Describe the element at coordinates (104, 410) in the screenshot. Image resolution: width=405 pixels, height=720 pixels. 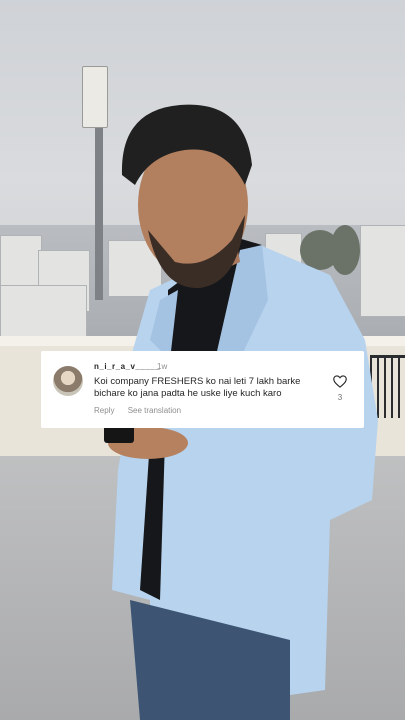
I see `reply-button: Reply` at that location.